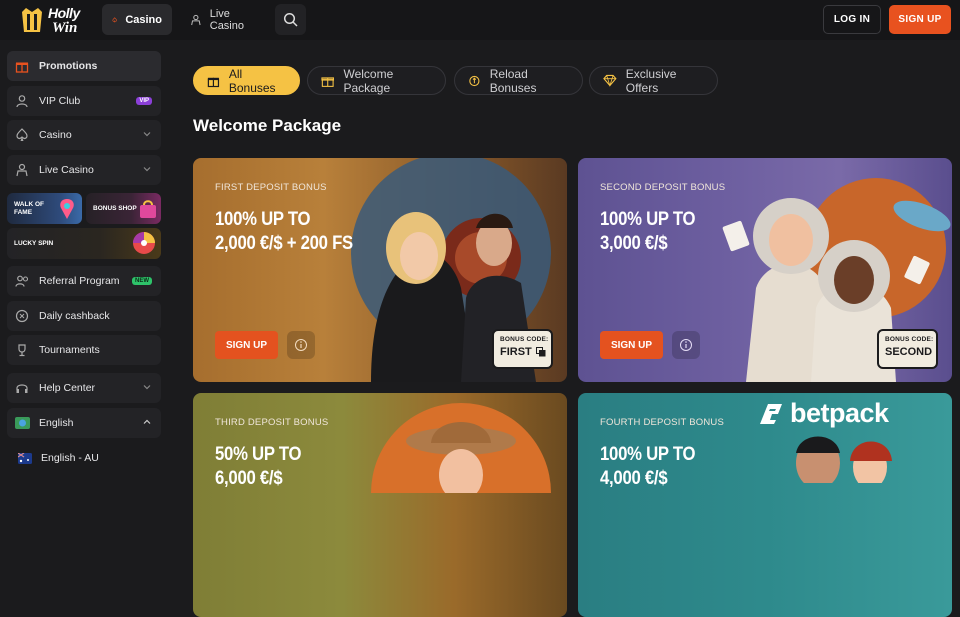 This screenshot has width=960, height=617. Describe the element at coordinates (84, 388) in the screenshot. I see `sidebar-item-help-center: Help Center` at that location.